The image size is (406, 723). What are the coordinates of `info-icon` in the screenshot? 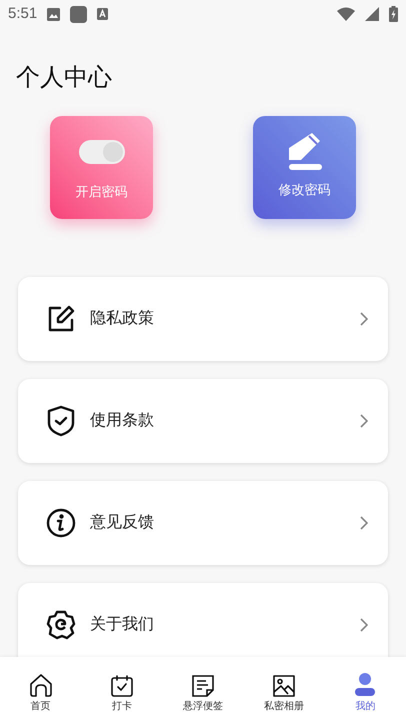 It's located at (61, 523).